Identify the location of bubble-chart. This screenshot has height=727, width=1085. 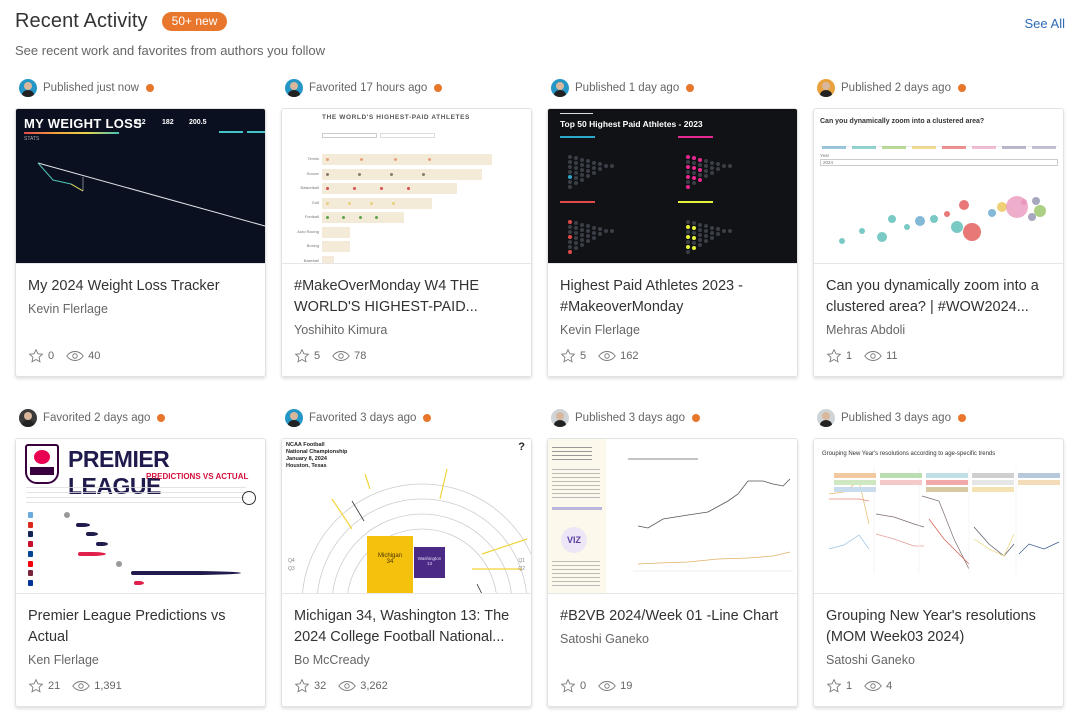
(942, 220).